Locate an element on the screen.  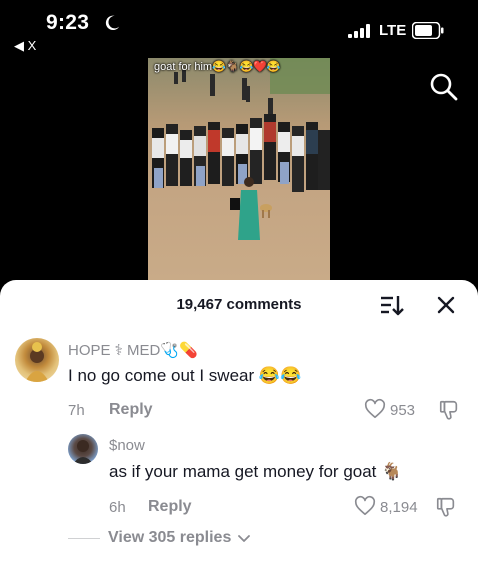
clock-time: 9:23 is located at coordinates (68, 22).